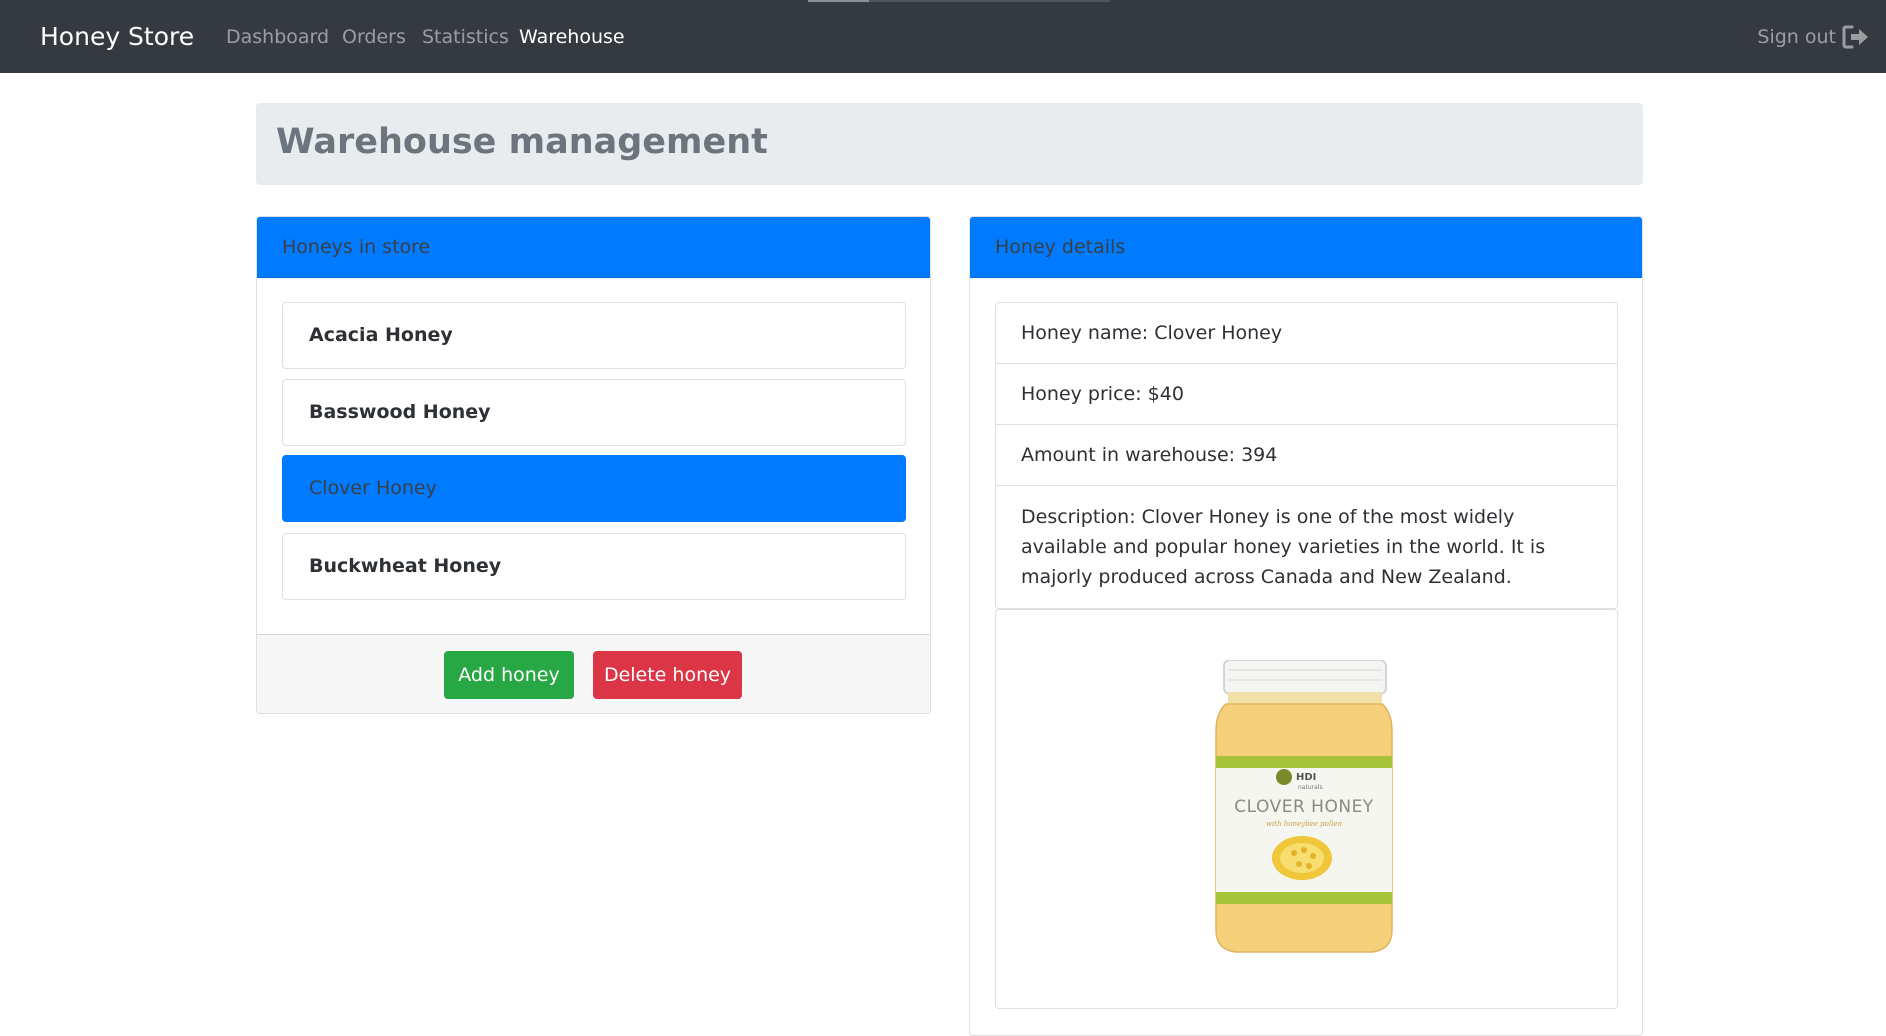  What do you see at coordinates (959, 1) in the screenshot?
I see `loading-bar` at bounding box center [959, 1].